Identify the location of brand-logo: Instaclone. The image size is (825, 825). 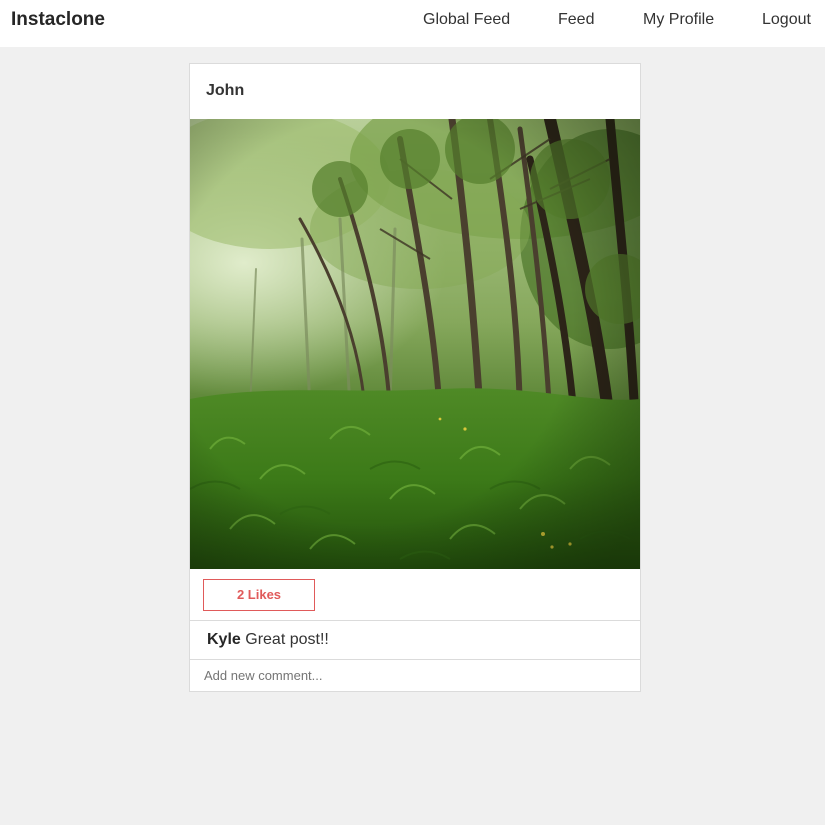
(58, 20).